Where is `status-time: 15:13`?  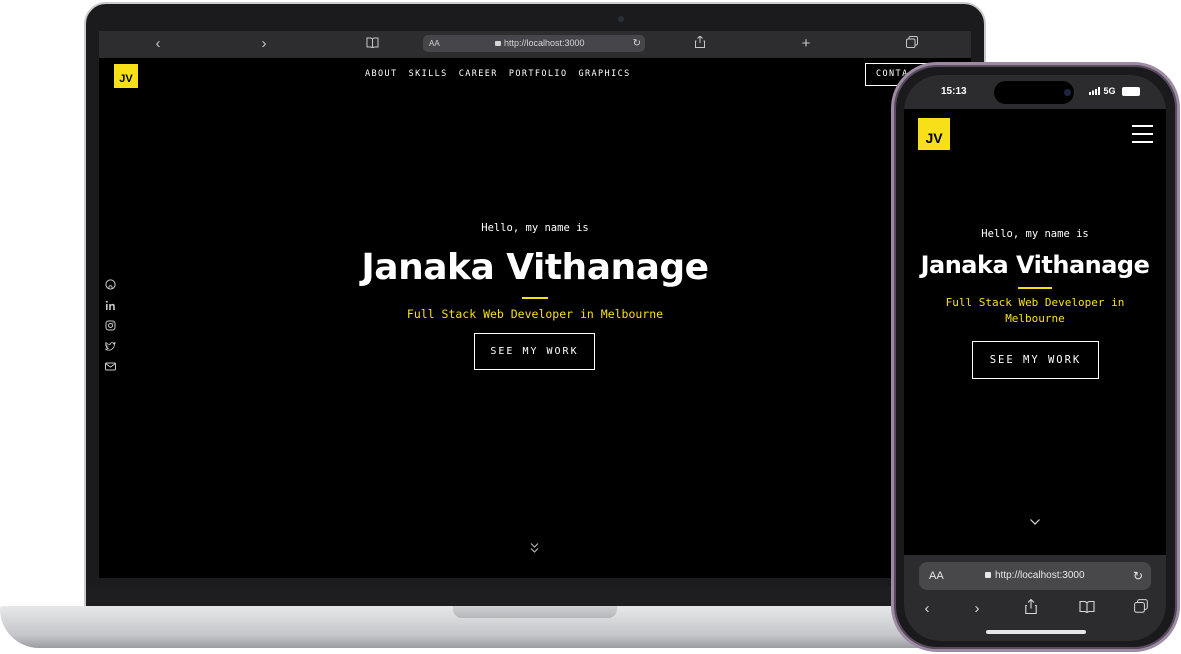
status-time: 15:13 is located at coordinates (954, 91).